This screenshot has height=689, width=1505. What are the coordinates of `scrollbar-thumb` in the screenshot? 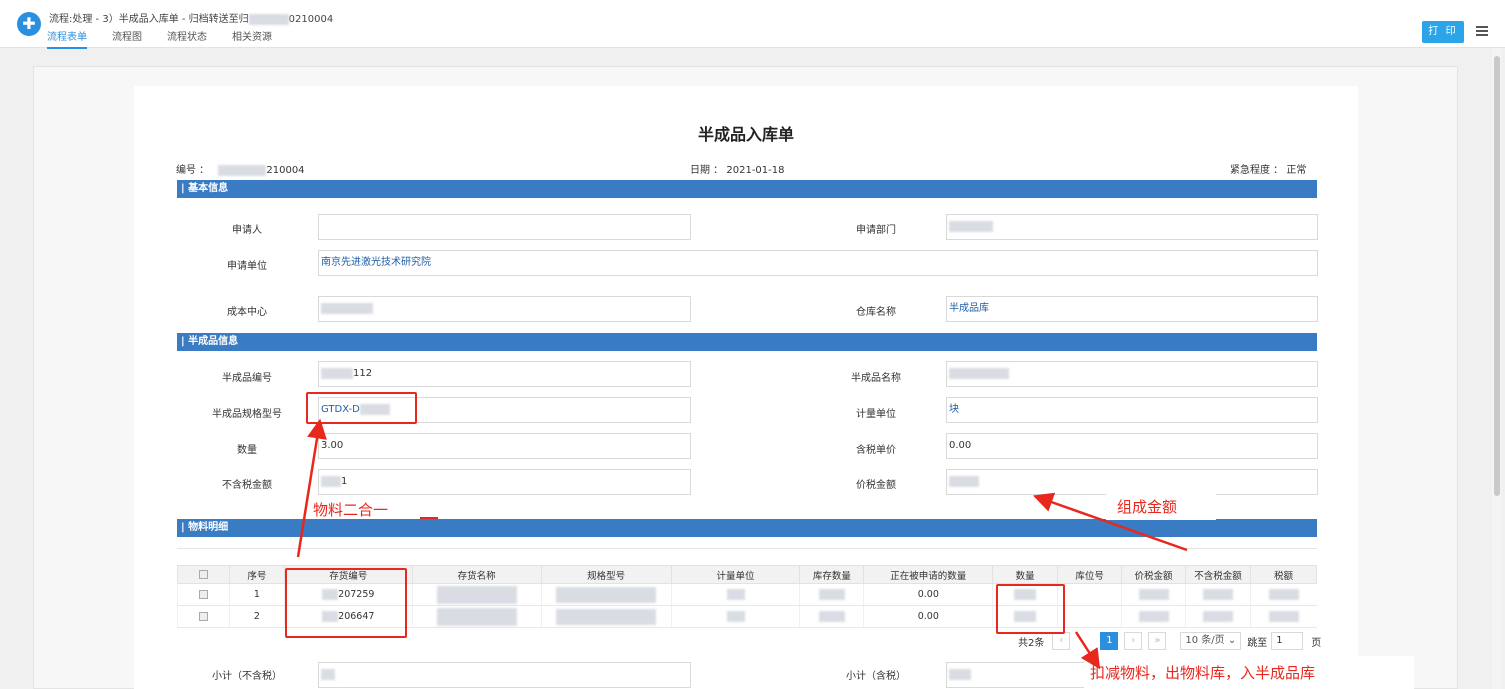 It's located at (1497, 276).